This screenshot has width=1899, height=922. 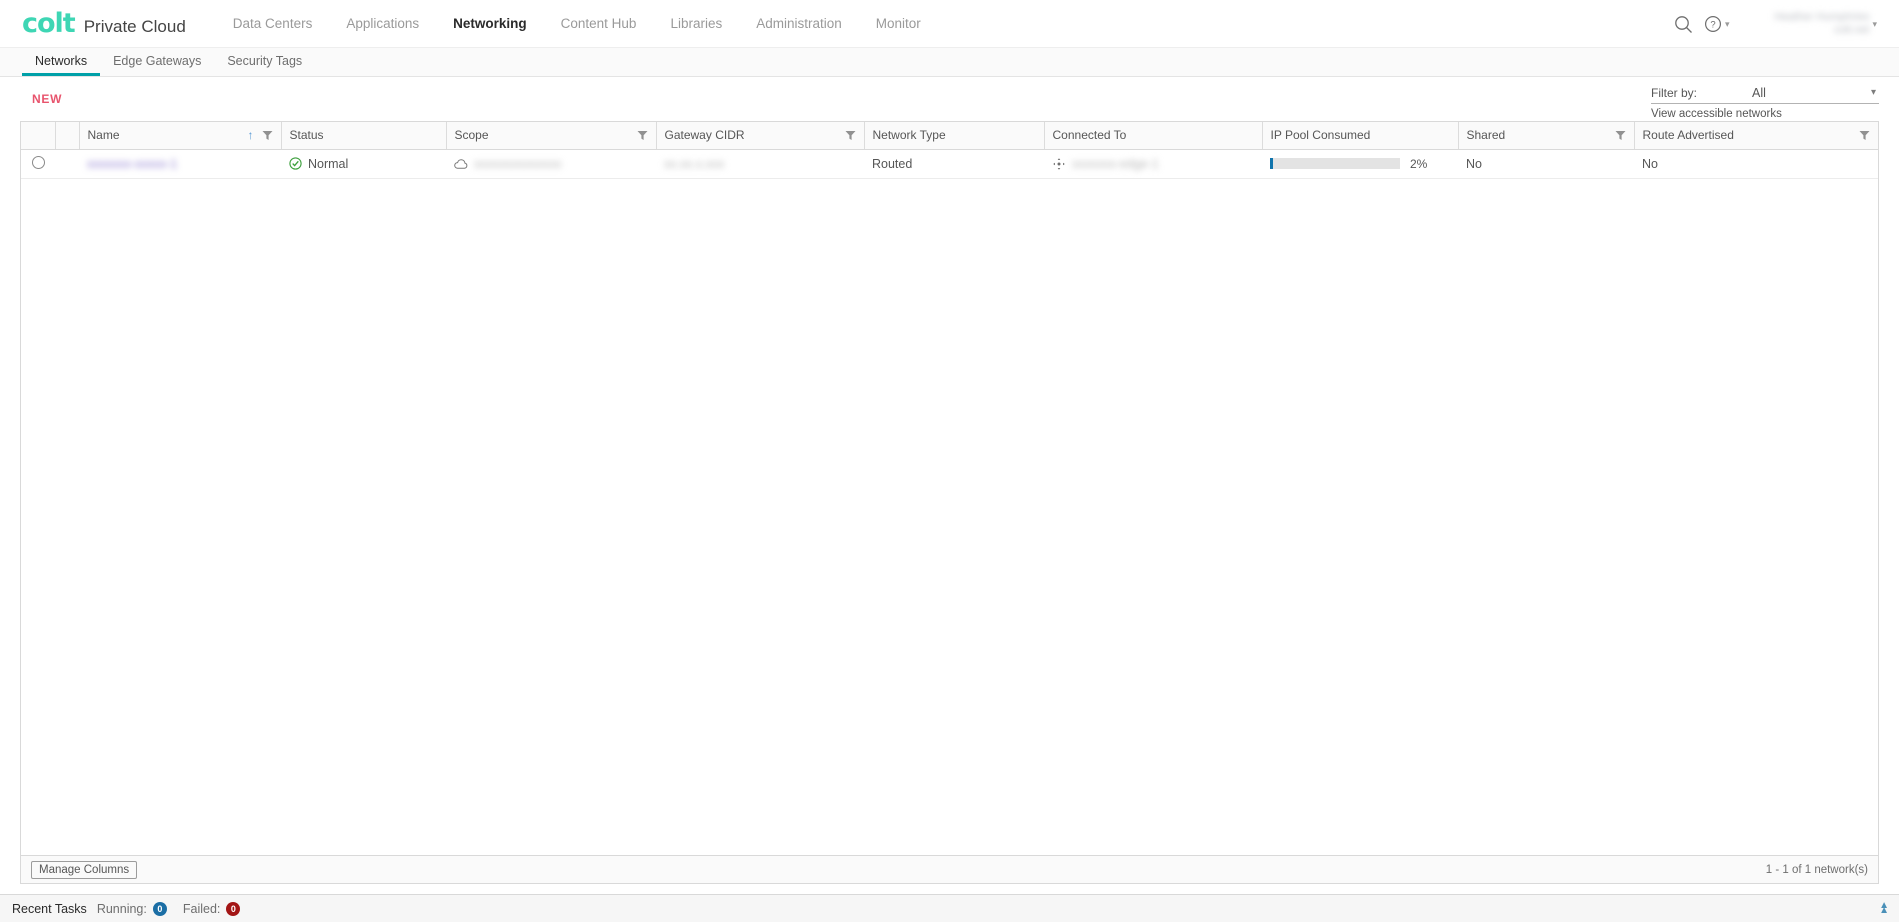 I want to click on product-name: Private Cloud, so click(x=134, y=26).